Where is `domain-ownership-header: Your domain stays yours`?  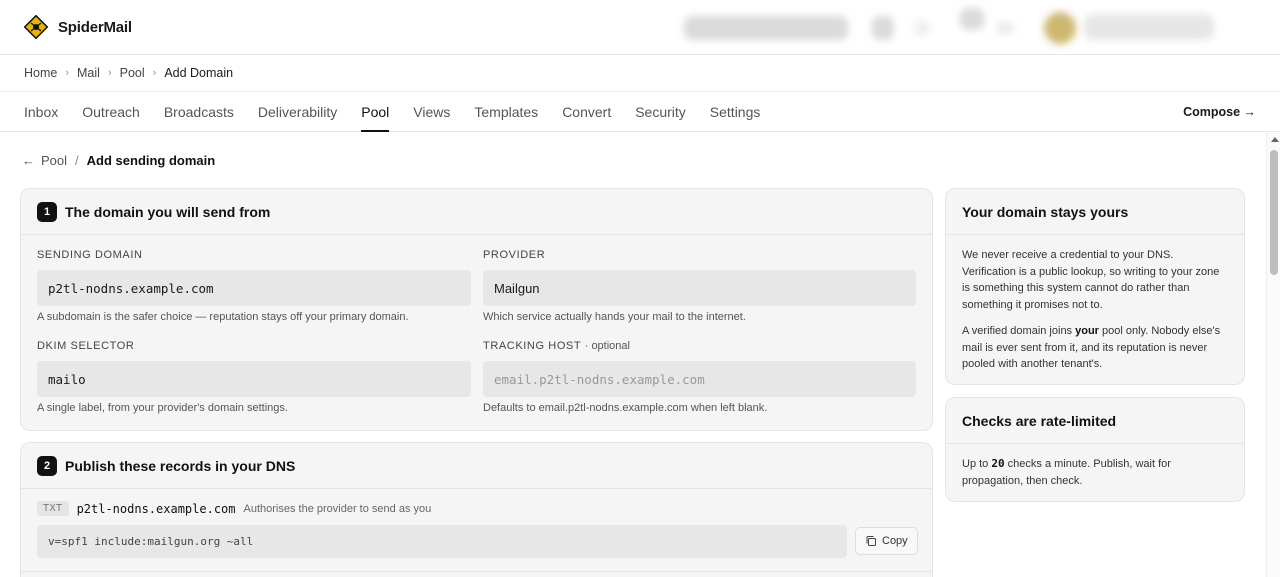 domain-ownership-header: Your domain stays yours is located at coordinates (1095, 212).